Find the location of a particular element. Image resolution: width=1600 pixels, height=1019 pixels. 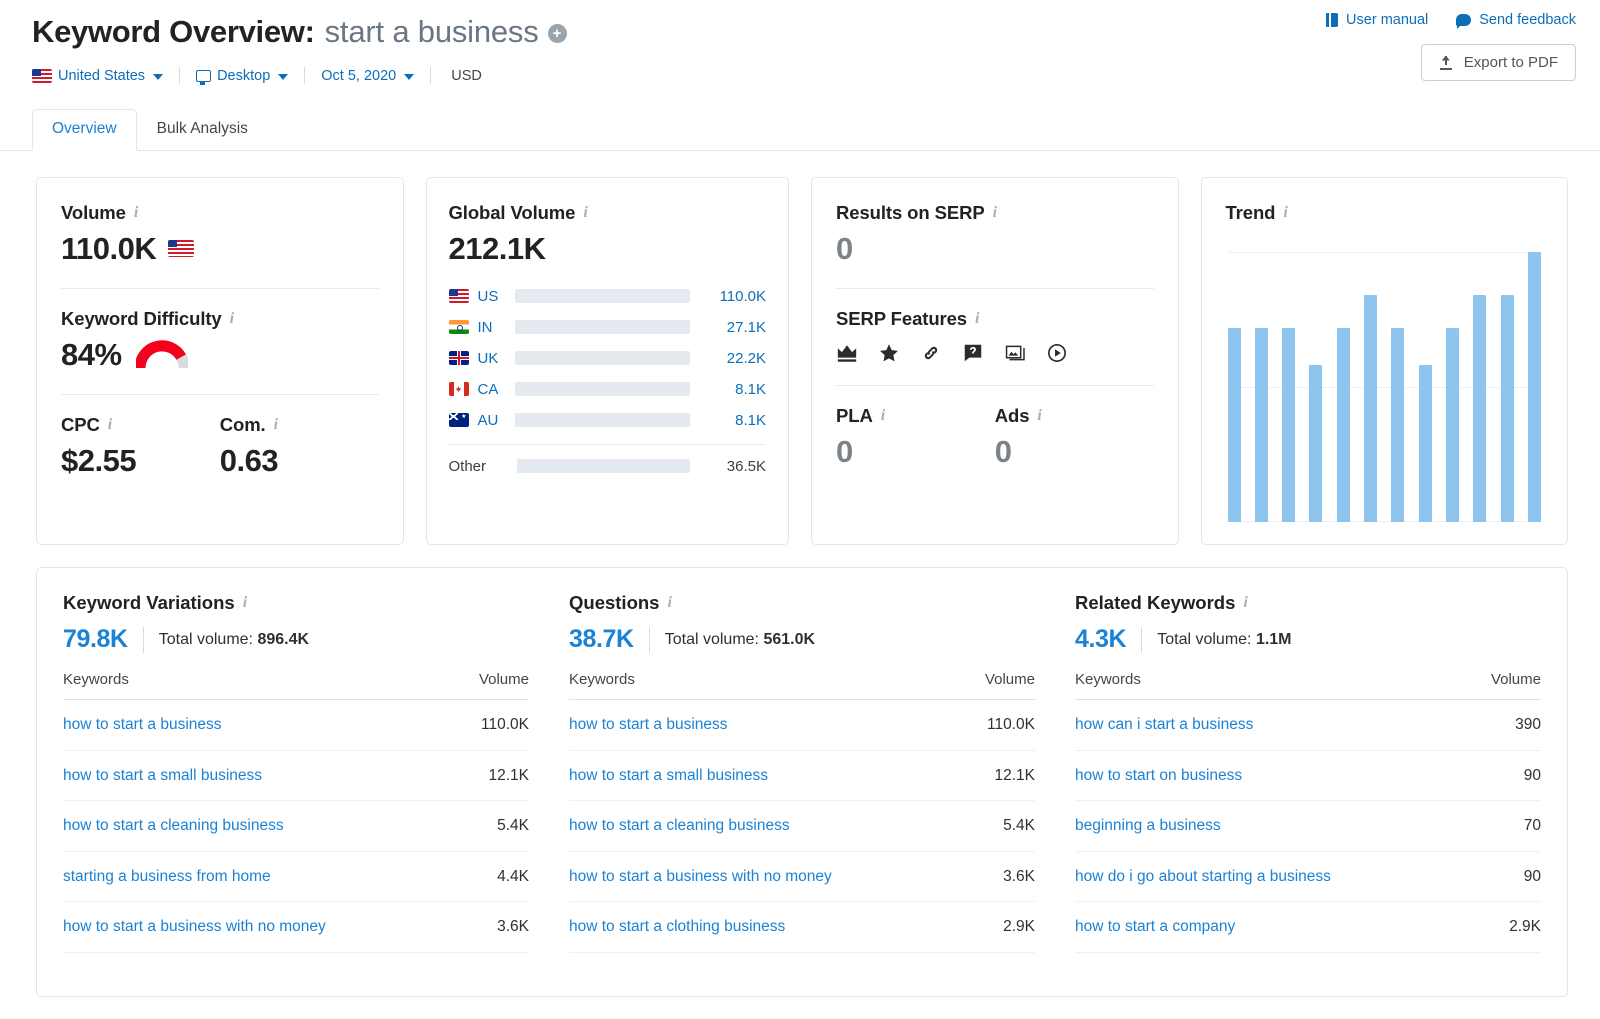

keyword-cell: how to start a business with no money is located at coordinates (758, 877).